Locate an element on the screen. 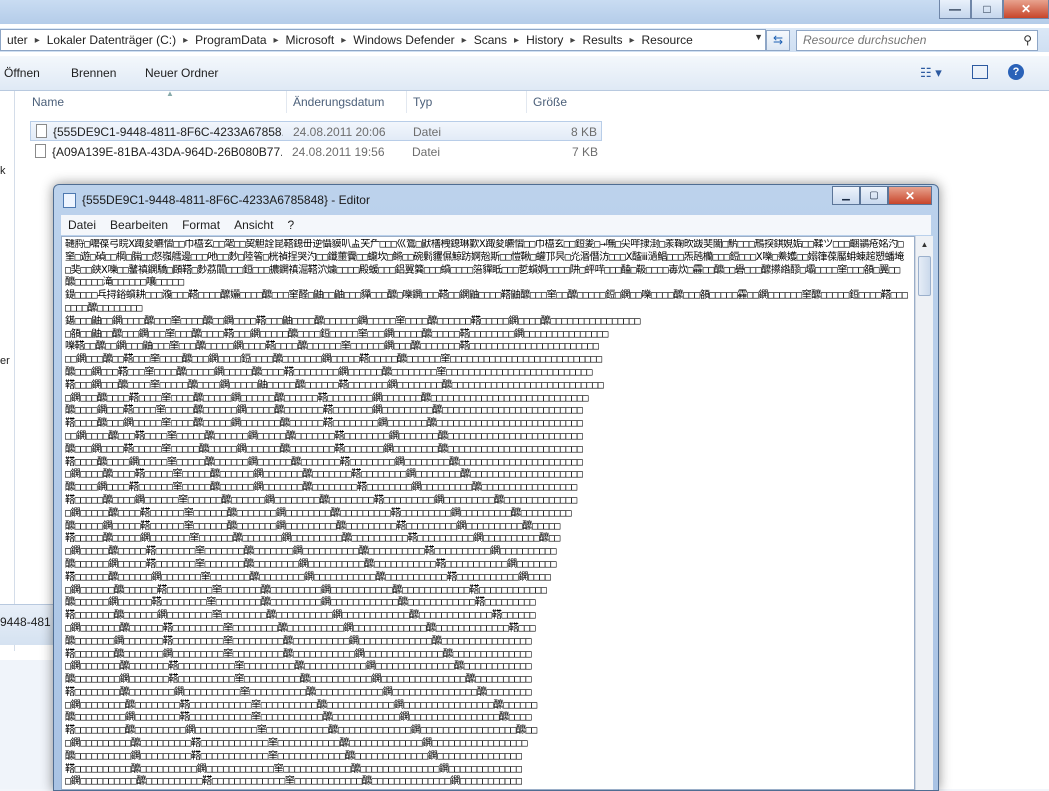  refresh-icon: ⇆ is located at coordinates (778, 40).